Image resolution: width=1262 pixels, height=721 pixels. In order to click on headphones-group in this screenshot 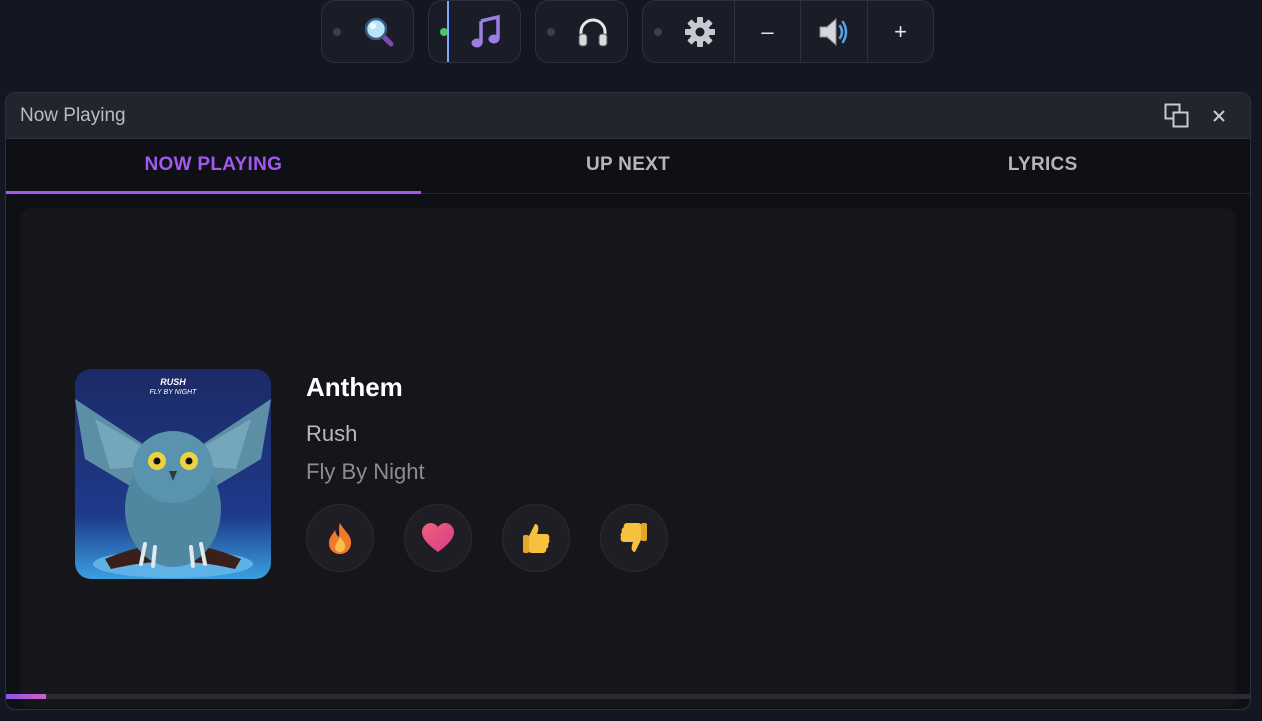, I will do `click(581, 31)`.